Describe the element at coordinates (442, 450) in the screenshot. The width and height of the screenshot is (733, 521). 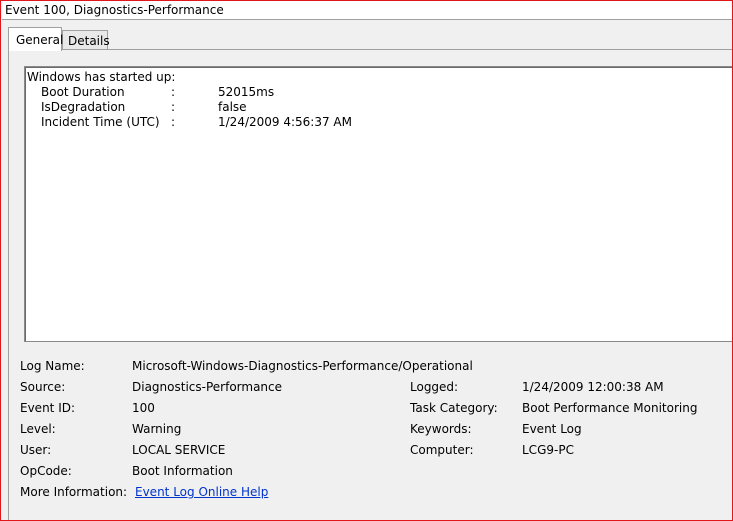
I see `computer-label: Computer:` at that location.